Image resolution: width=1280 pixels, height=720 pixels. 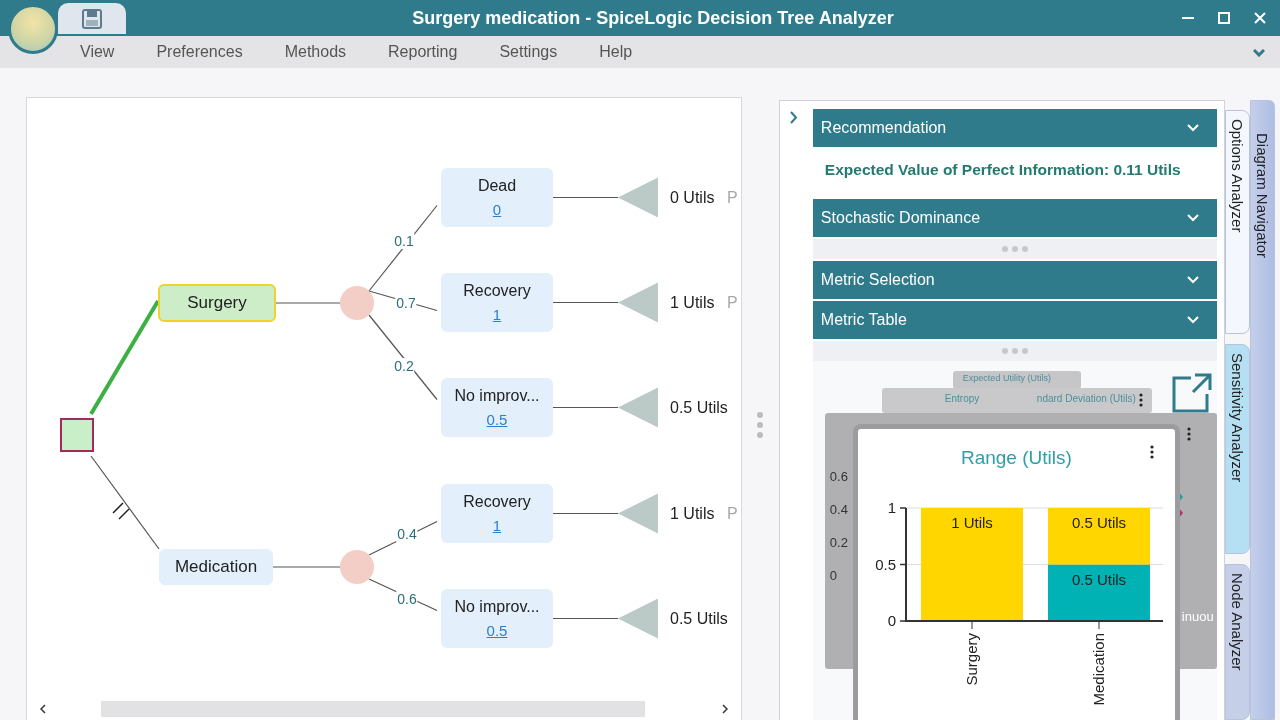 What do you see at coordinates (404, 241) in the screenshot?
I see `probability-label: 0.1` at bounding box center [404, 241].